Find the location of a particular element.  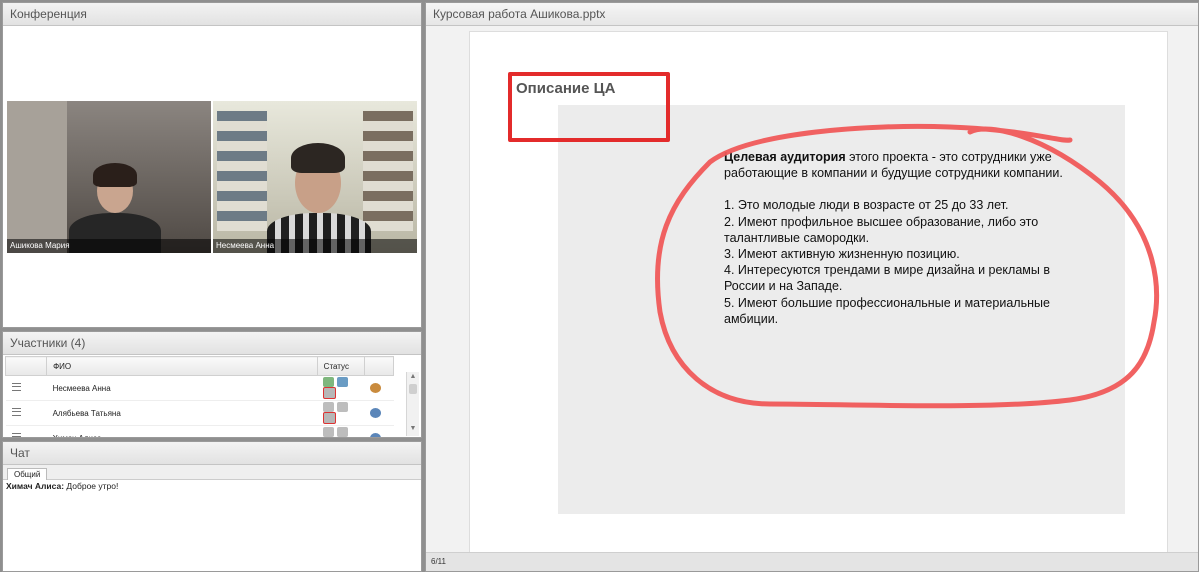

chat-message-text: Доброе утро! is located at coordinates (91, 486).